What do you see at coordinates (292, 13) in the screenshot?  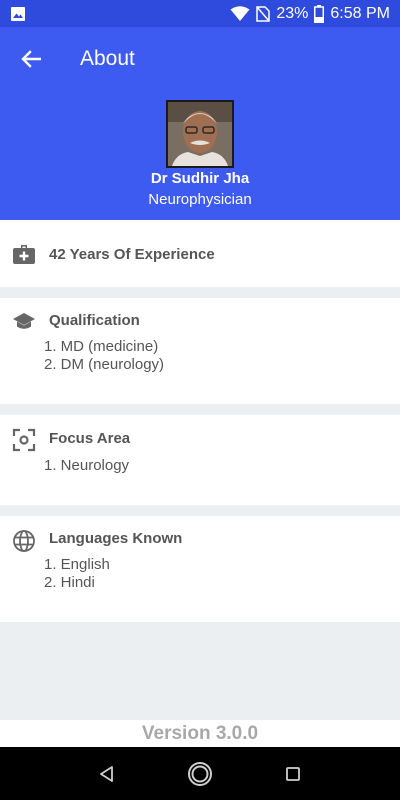 I see `battery-percent: 23%` at bounding box center [292, 13].